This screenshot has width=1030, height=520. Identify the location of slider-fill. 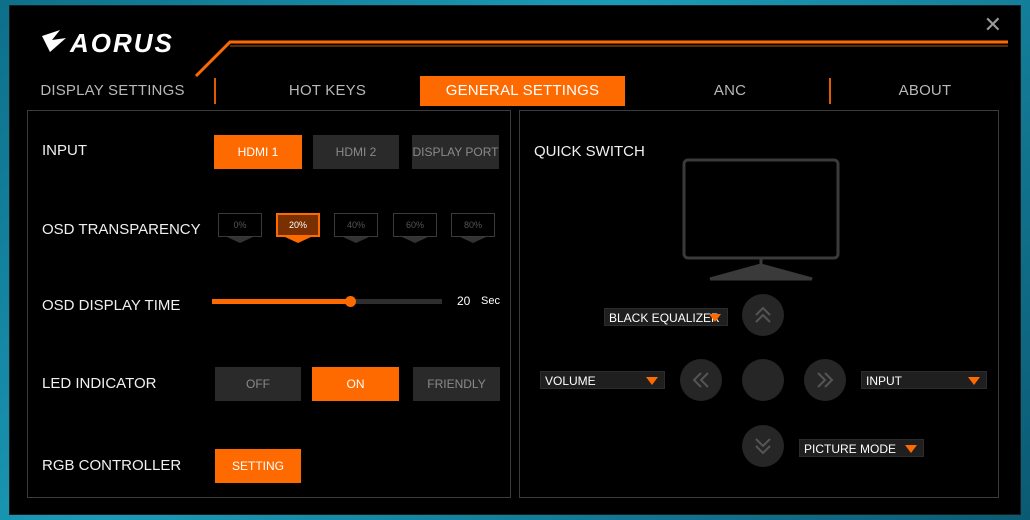
(281, 301).